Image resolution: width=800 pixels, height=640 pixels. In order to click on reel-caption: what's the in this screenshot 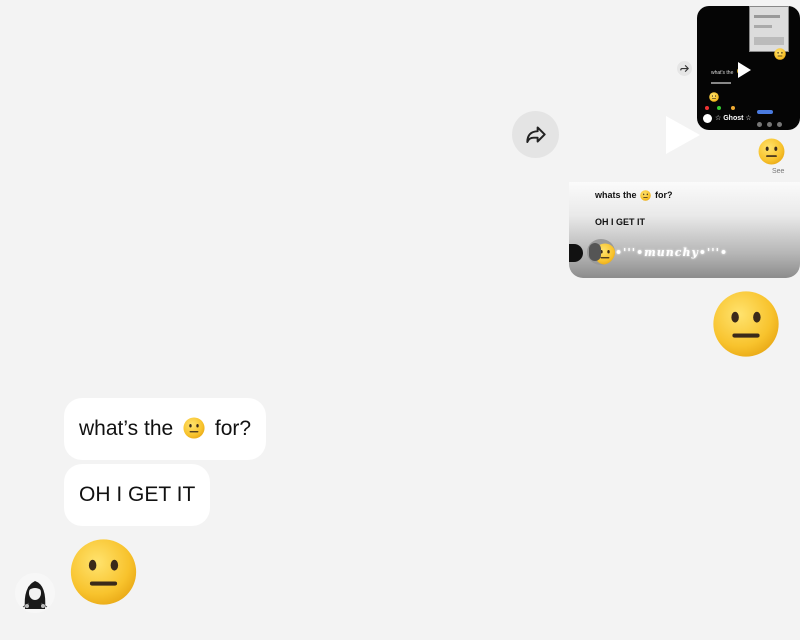, I will do `click(722, 73)`.